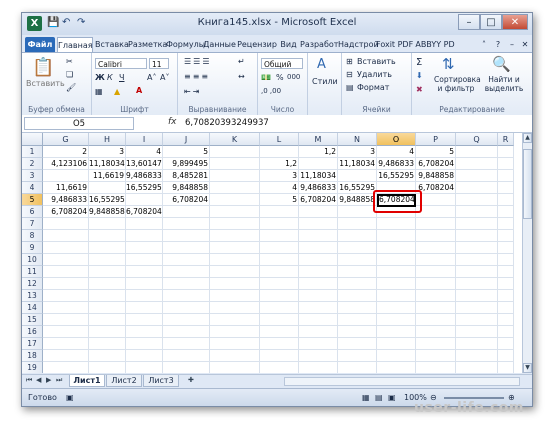 The image size is (550, 429). What do you see at coordinates (527, 253) in the screenshot?
I see `vertical-scrollbar: ▲ ▼` at bounding box center [527, 253].